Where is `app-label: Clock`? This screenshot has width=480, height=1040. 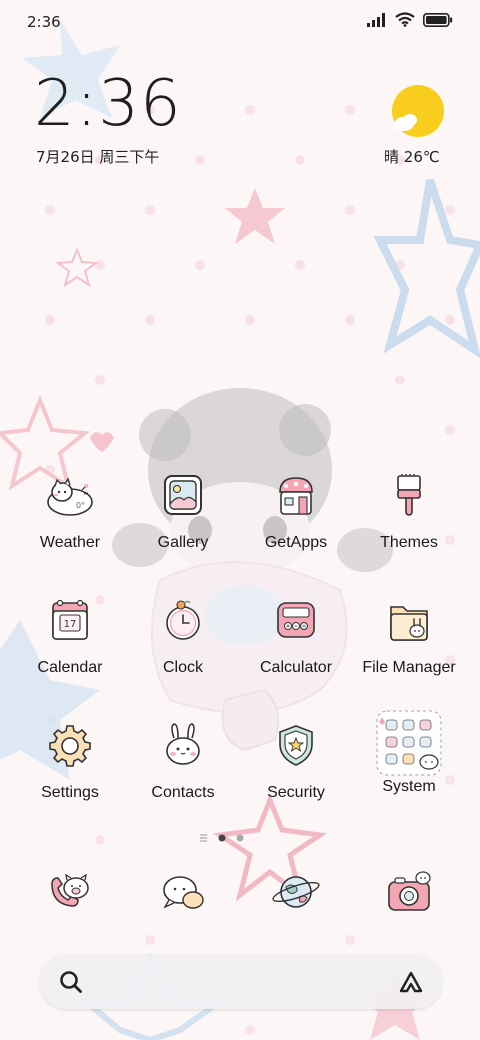 app-label: Clock is located at coordinates (182, 667).